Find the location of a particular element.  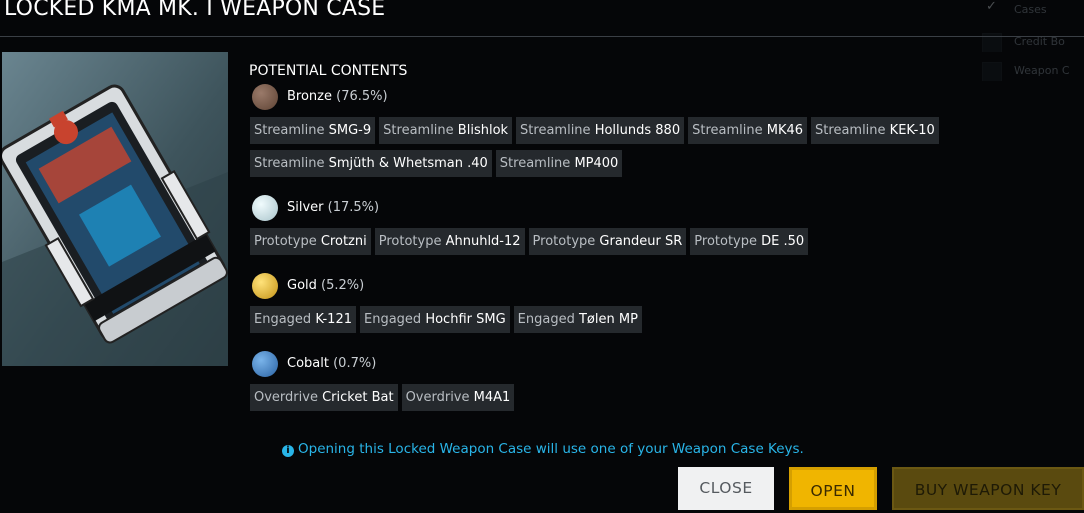

item-chip: Streamline Smjüth & Whetsman .40 is located at coordinates (371, 163).